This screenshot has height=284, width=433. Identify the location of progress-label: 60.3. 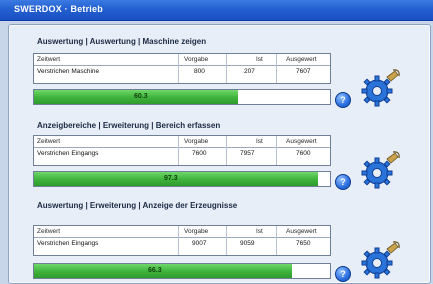
(141, 96).